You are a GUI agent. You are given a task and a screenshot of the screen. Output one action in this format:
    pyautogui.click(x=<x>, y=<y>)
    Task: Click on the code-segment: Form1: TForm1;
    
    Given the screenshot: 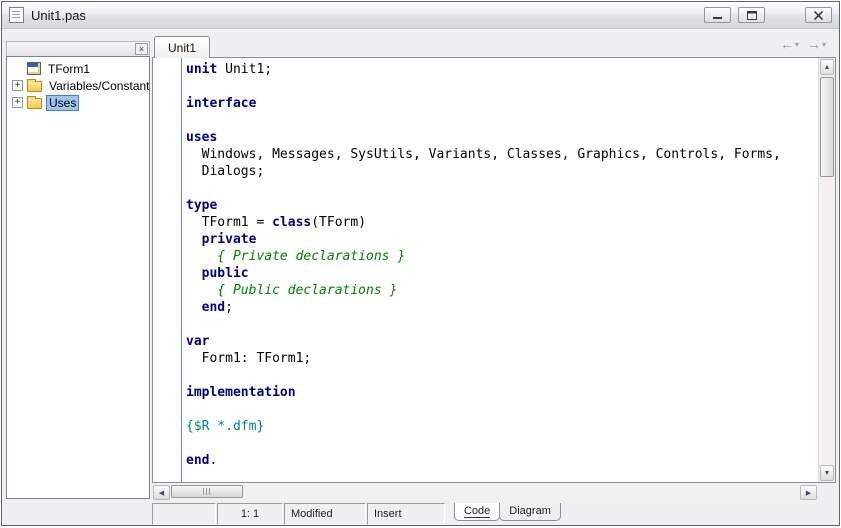 What is the action you would take?
    pyautogui.click(x=249, y=358)
    